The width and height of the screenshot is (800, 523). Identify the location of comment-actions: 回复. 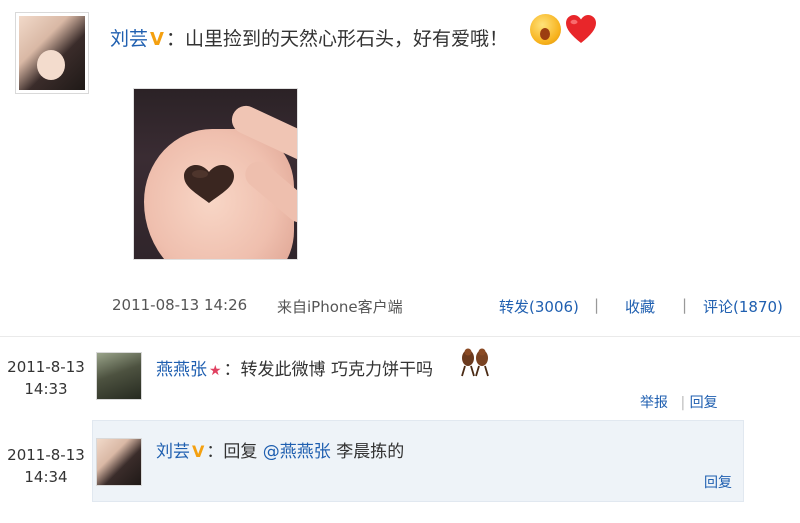
(718, 482).